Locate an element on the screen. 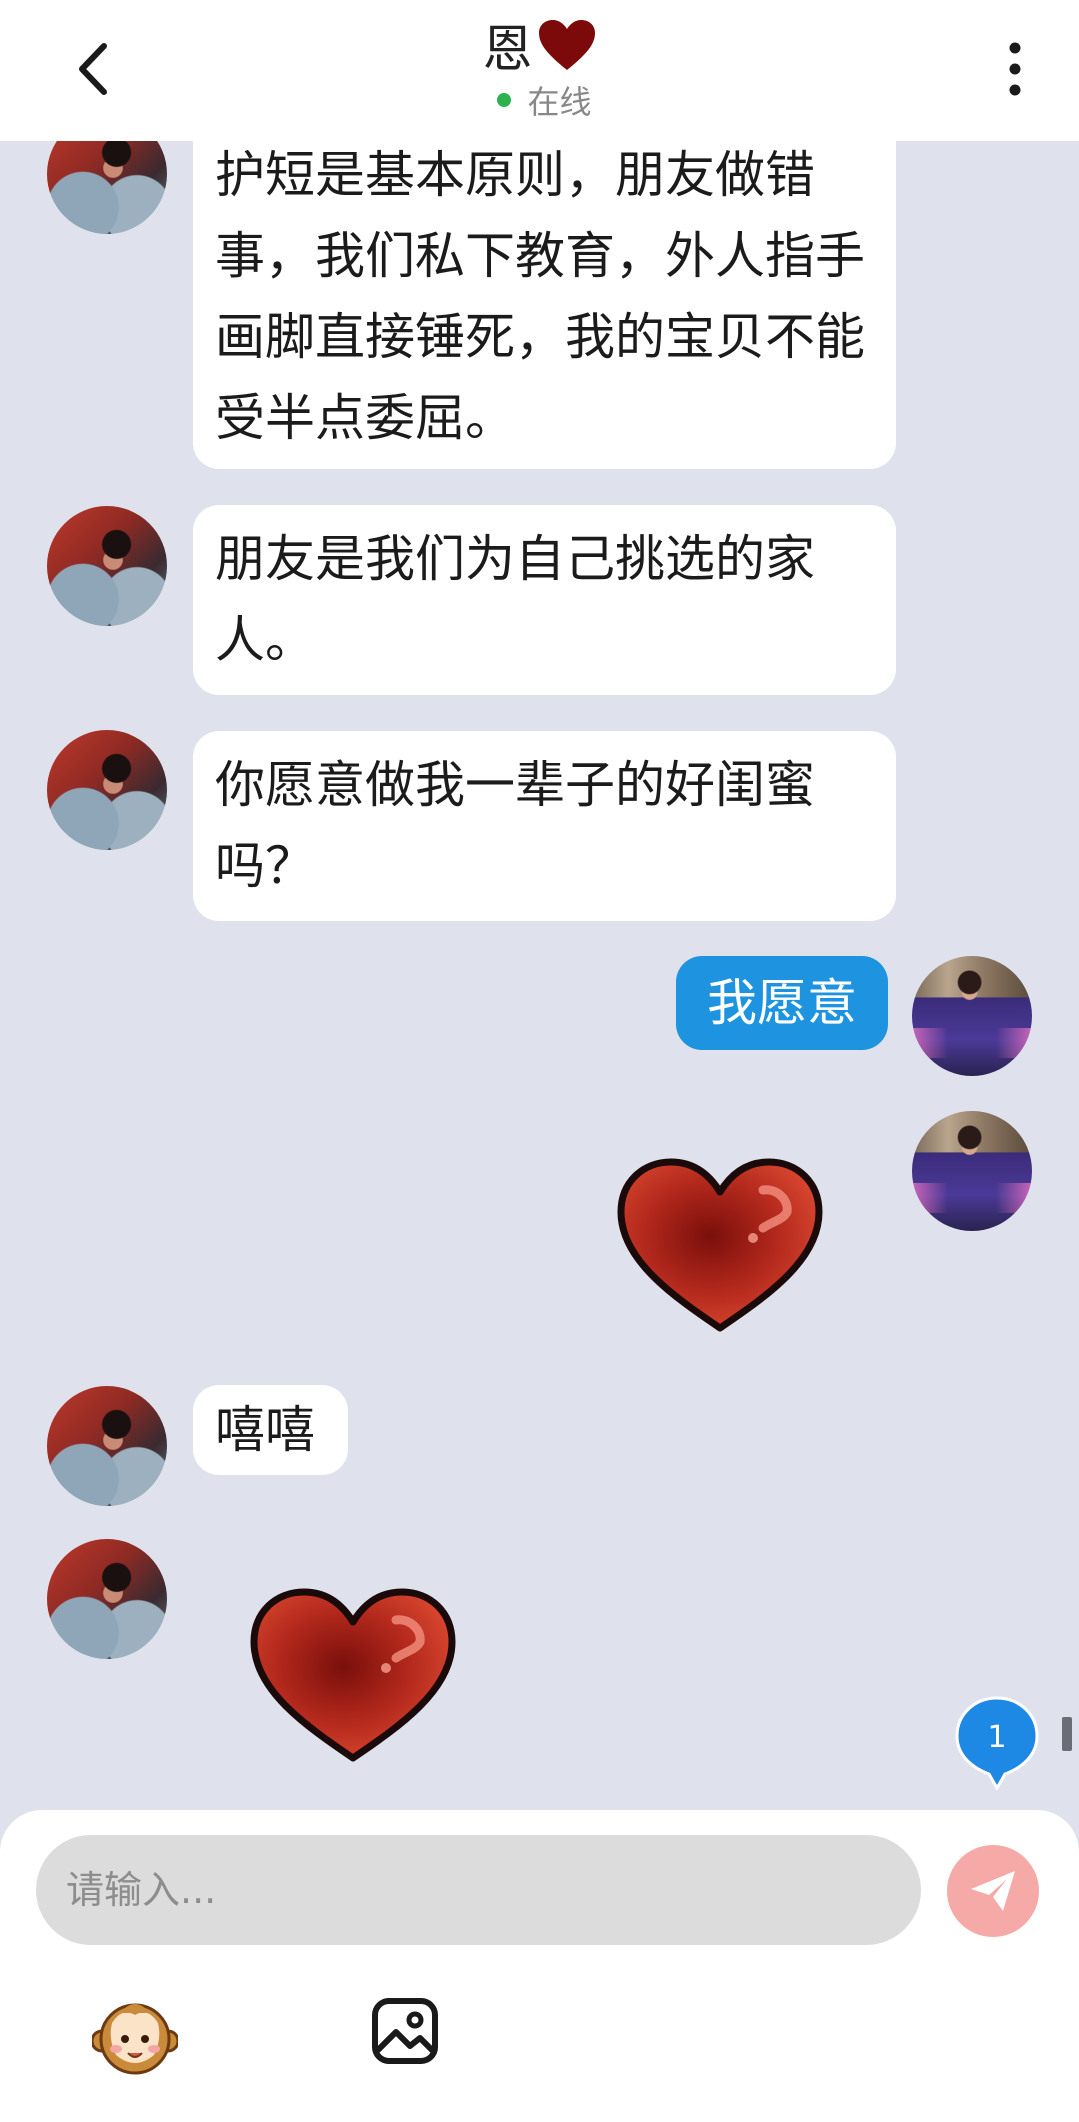 The height and width of the screenshot is (2122, 1079). message-bubble-sent: 我愿意 is located at coordinates (782, 1003).